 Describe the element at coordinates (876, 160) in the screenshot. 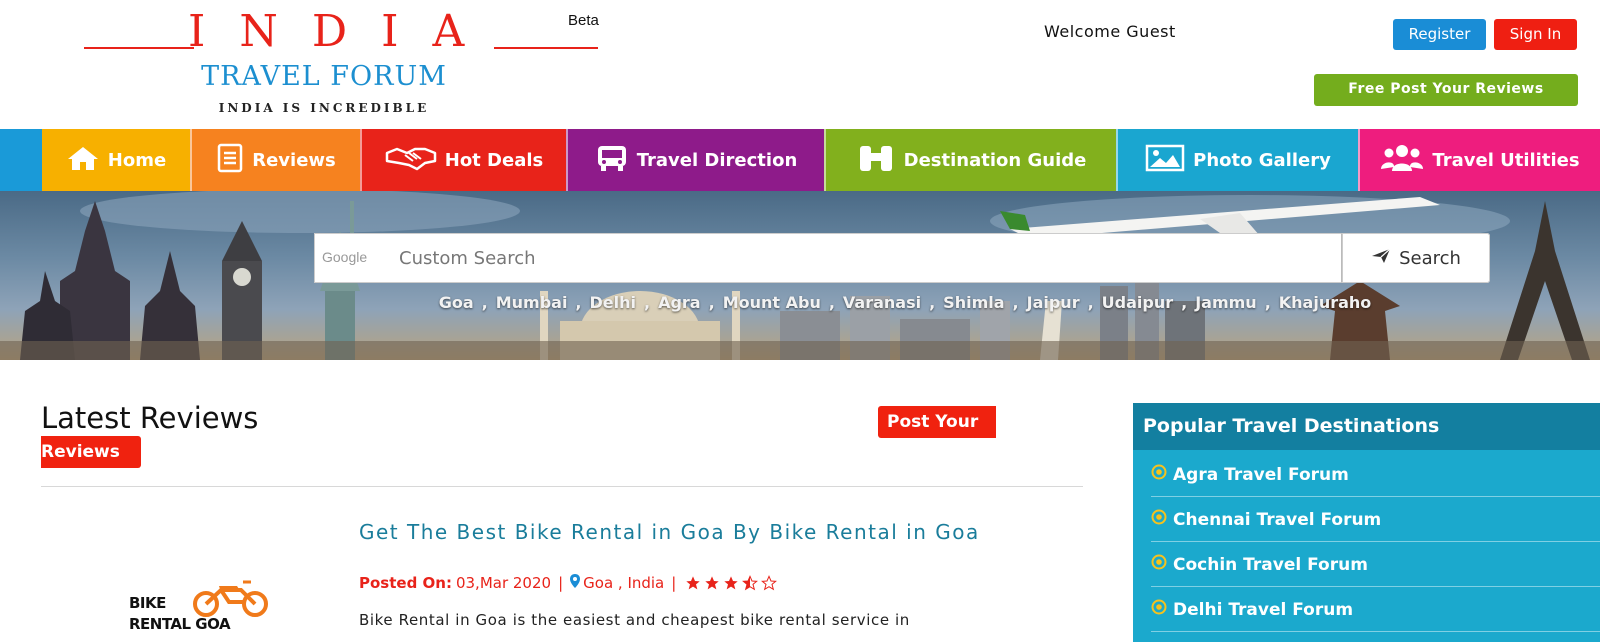

I see `binoculars-icon` at that location.